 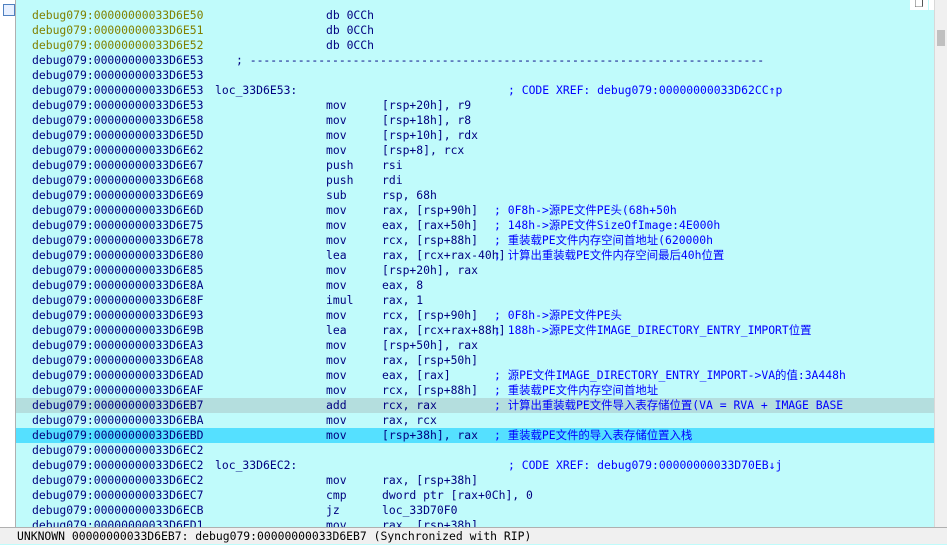 What do you see at coordinates (9, 10) in the screenshot?
I see `breakpoint-marker-icon` at bounding box center [9, 10].